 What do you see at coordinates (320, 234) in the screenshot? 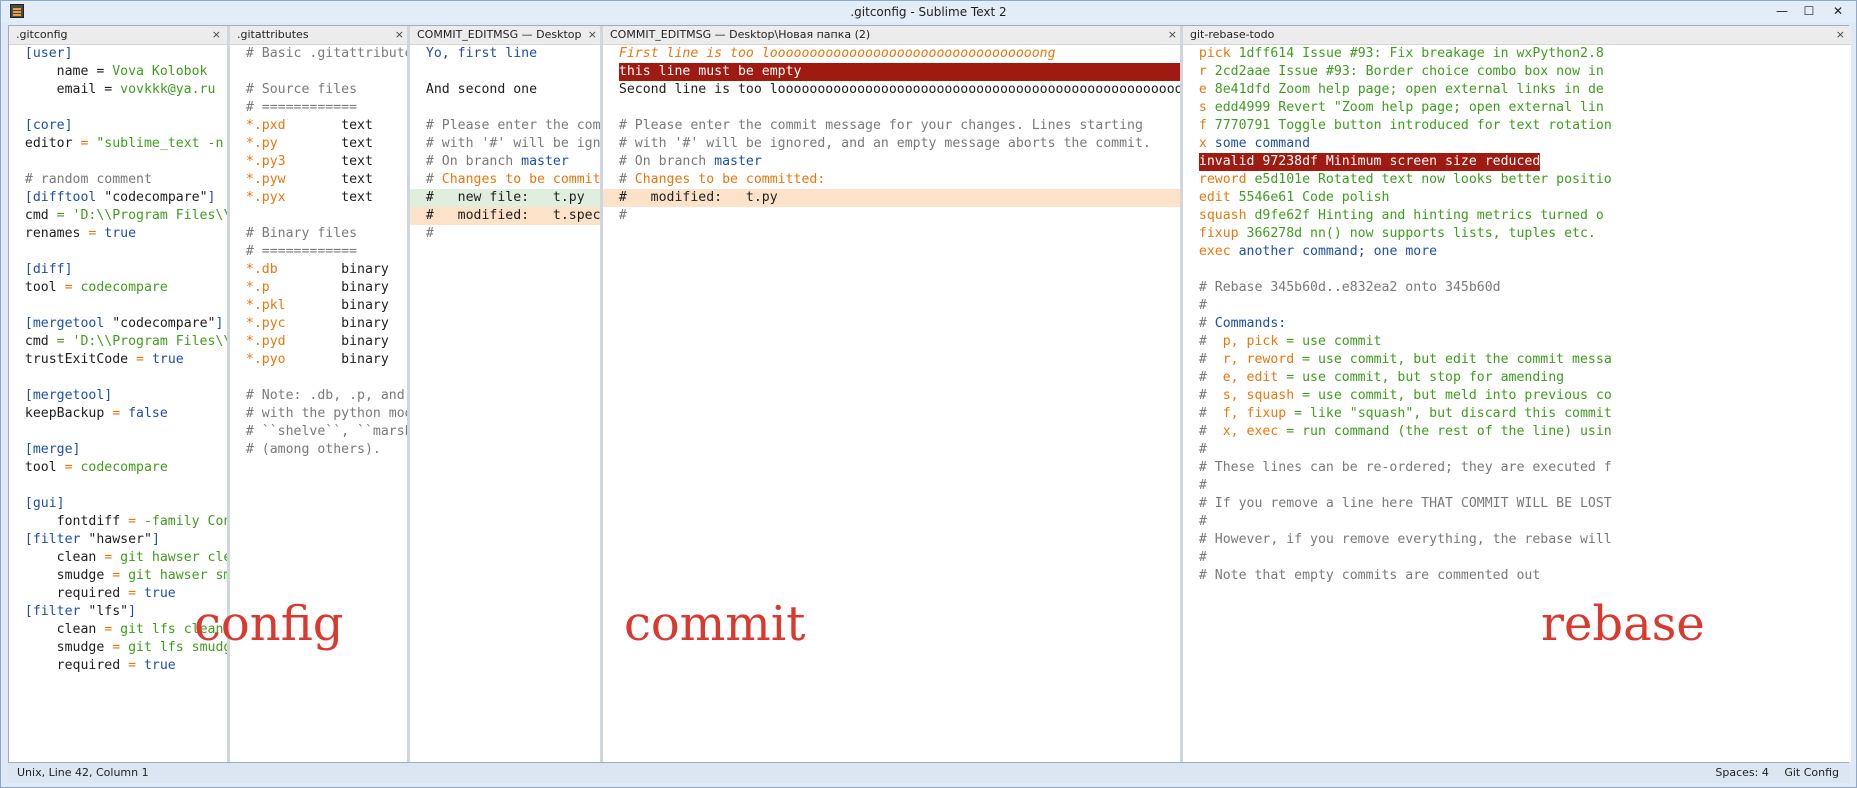
I see `code-line: # Binary files` at bounding box center [320, 234].